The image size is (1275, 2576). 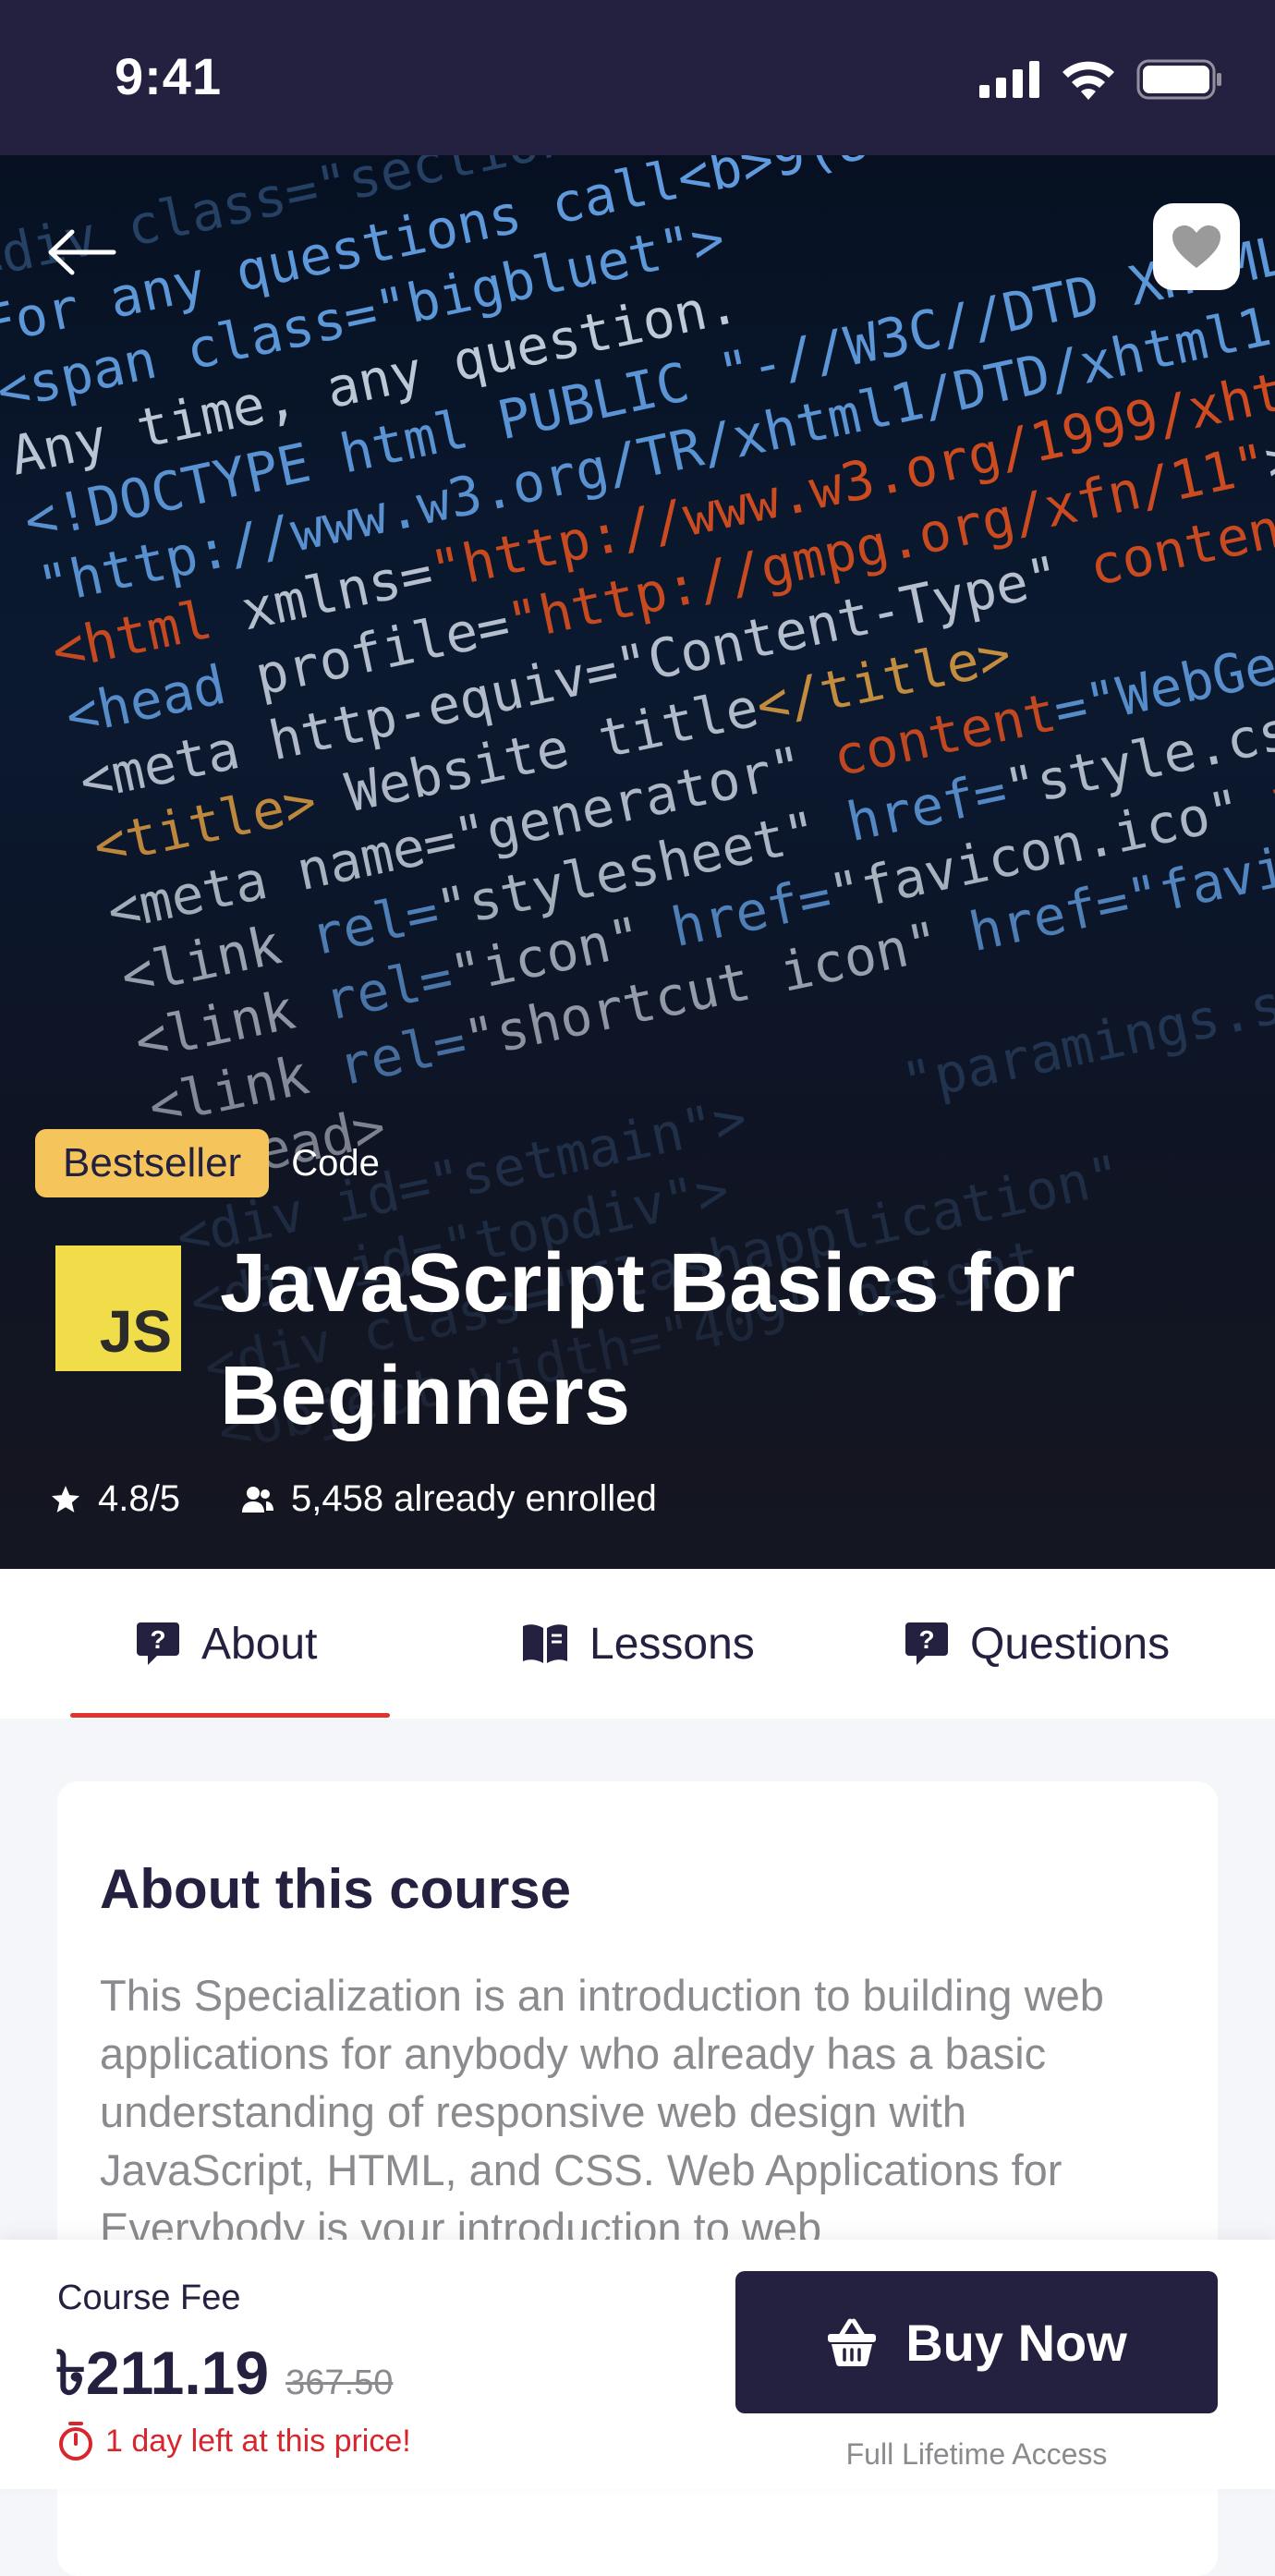 What do you see at coordinates (637, 77) in the screenshot?
I see `status-bar: 9:41` at bounding box center [637, 77].